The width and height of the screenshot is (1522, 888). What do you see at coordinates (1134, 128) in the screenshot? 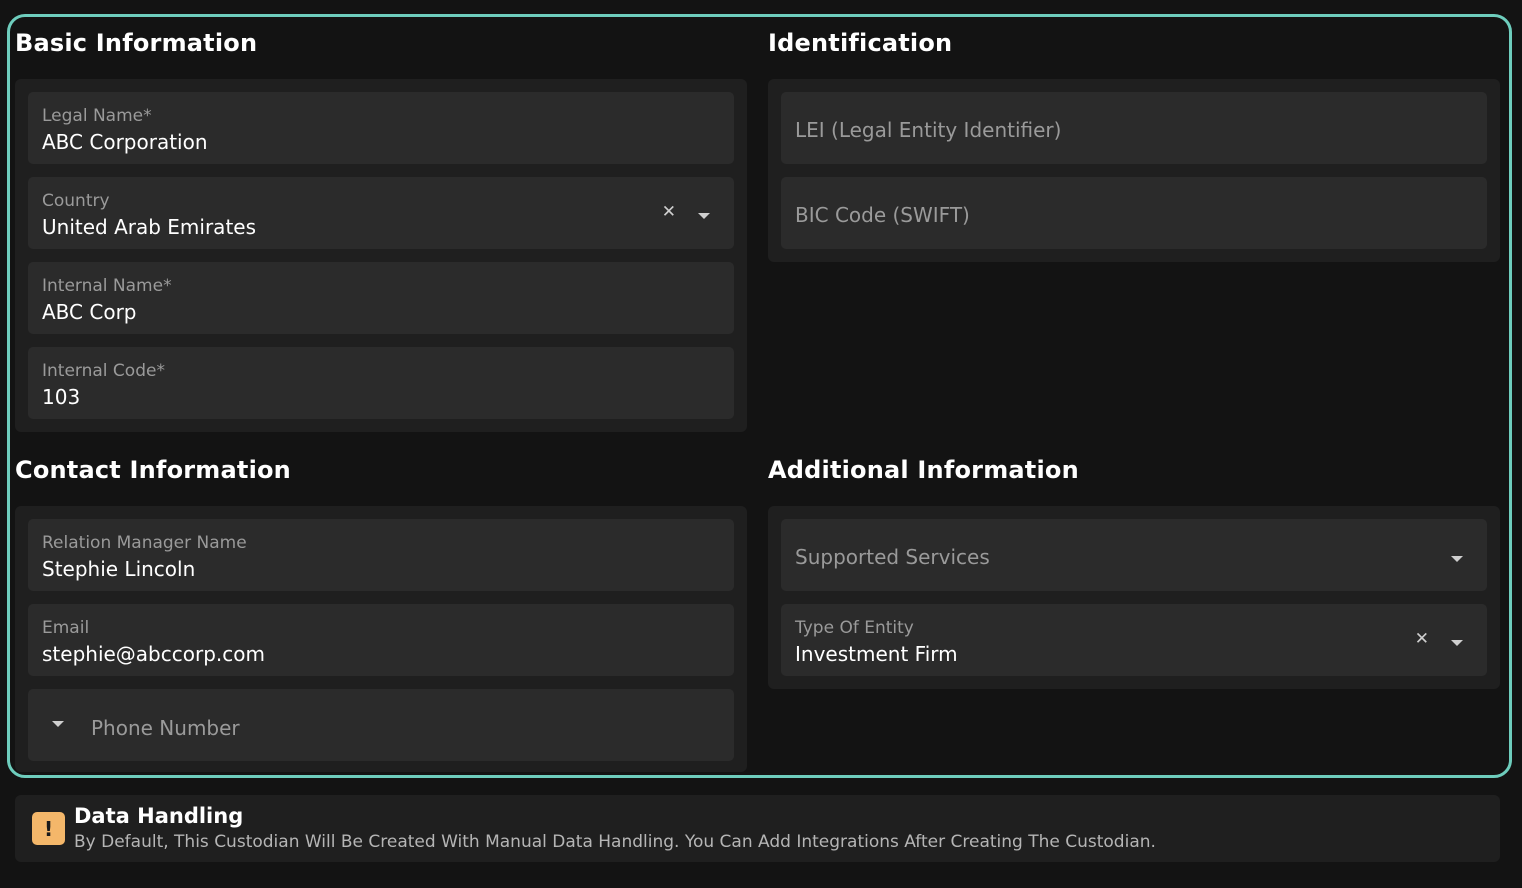
I see `lei-field: LEI (Legal Entity Identifier)` at bounding box center [1134, 128].